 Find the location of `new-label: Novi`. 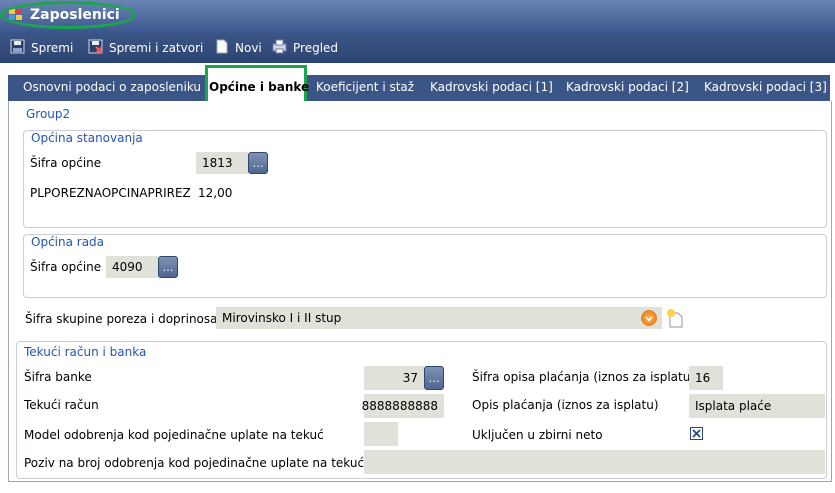

new-label: Novi is located at coordinates (248, 48).